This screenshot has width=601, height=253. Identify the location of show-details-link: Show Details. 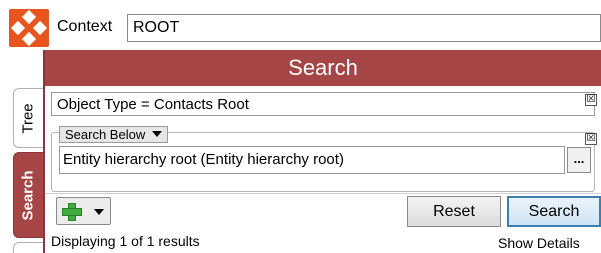
(539, 243).